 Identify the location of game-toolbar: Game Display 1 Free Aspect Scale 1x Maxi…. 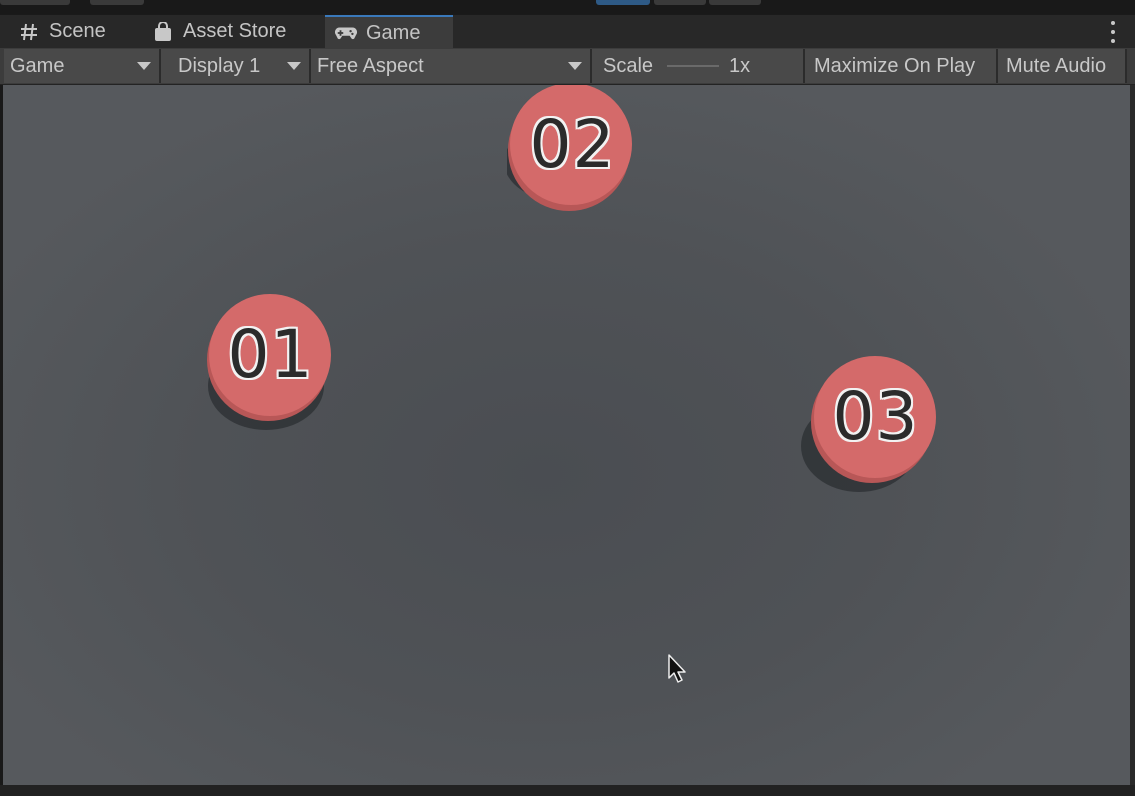
(567, 66).